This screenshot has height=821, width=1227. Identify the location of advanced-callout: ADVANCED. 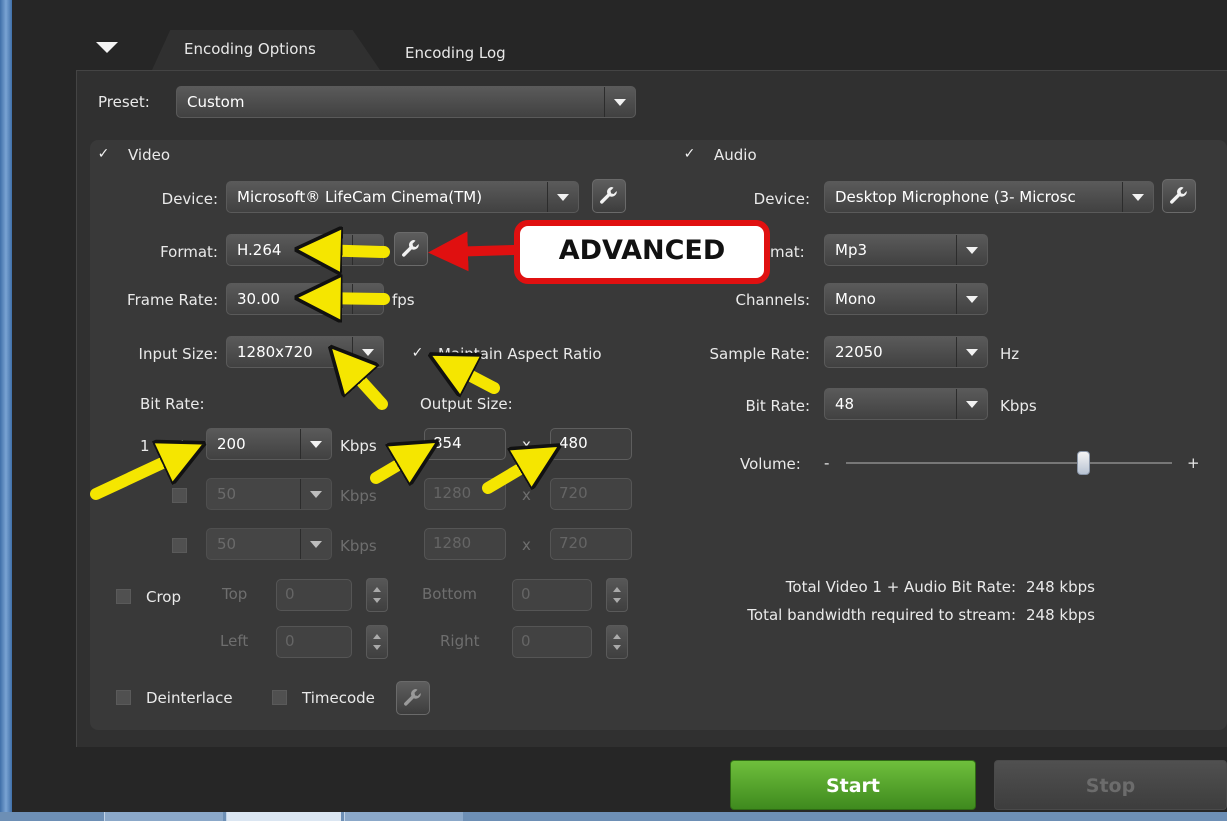
(642, 252).